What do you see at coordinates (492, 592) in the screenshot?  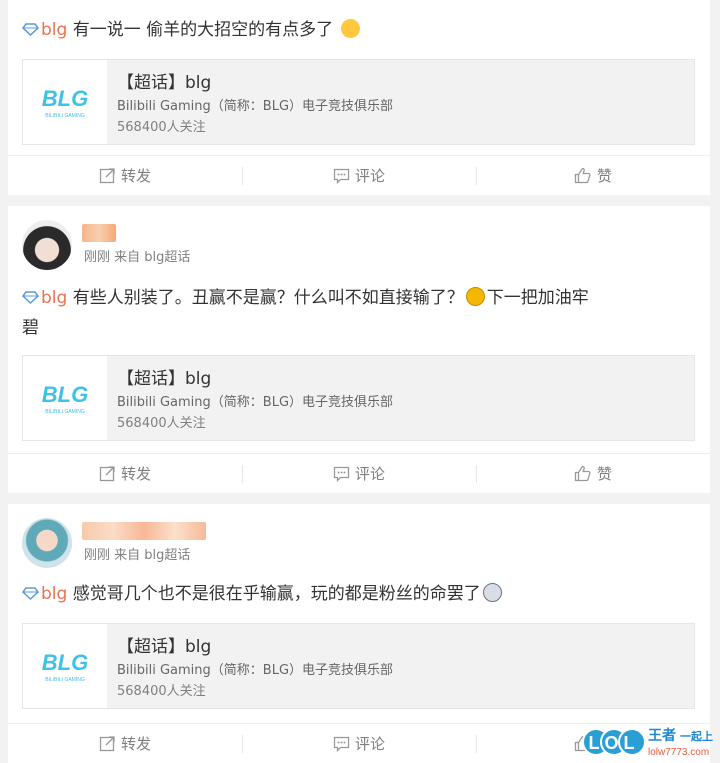 I see `emoji-icon` at bounding box center [492, 592].